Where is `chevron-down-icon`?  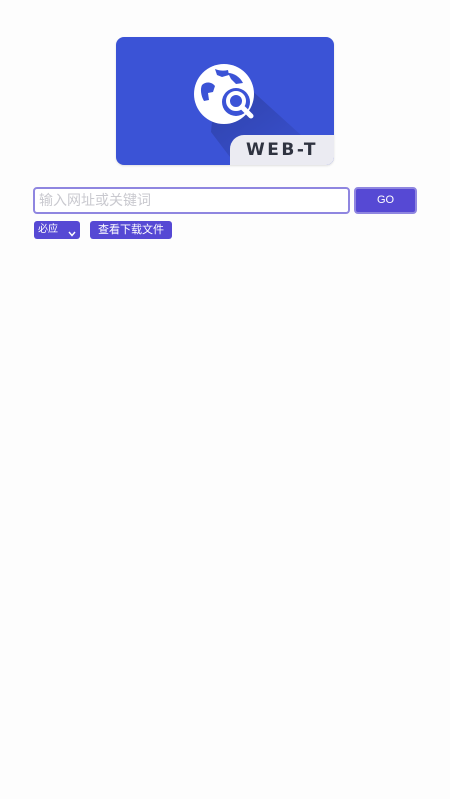 chevron-down-icon is located at coordinates (72, 235).